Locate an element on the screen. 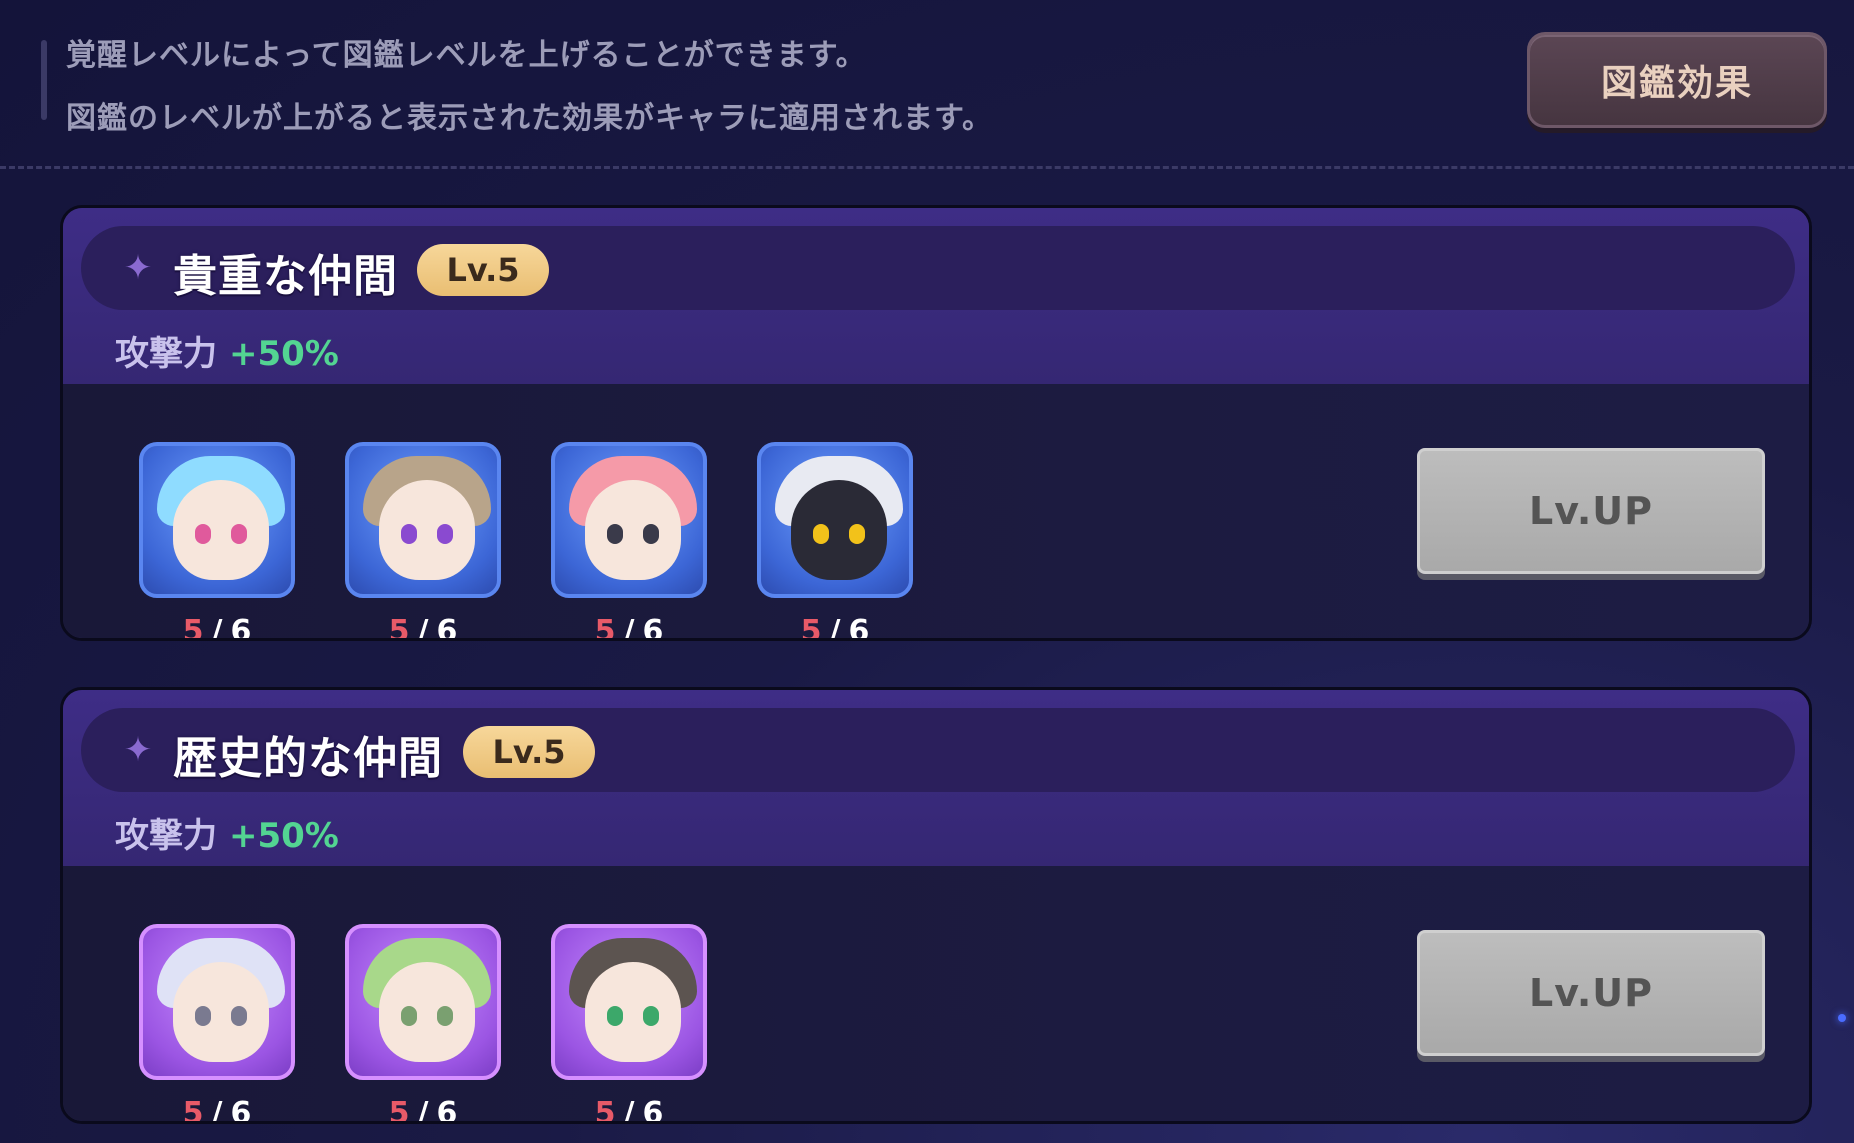 The image size is (1854, 1143). group-header: ✦ 歴史的な仲間 Lv.5 攻撃力 +50% is located at coordinates (936, 778).